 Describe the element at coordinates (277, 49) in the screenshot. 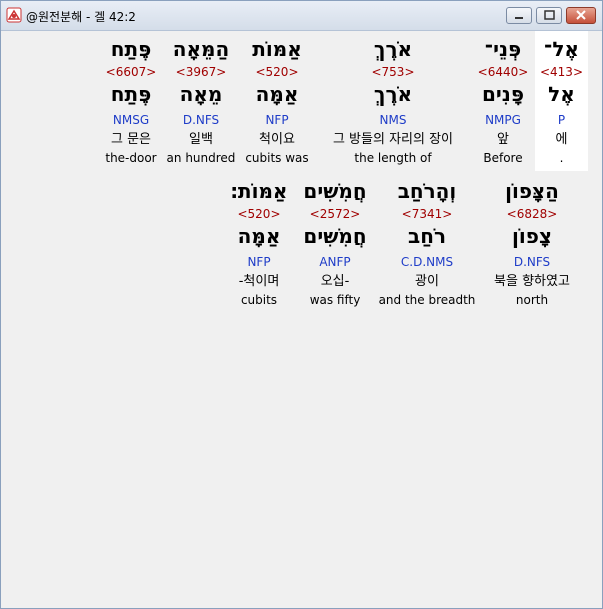

I see `hebrew-word: אַמּוֹת` at that location.